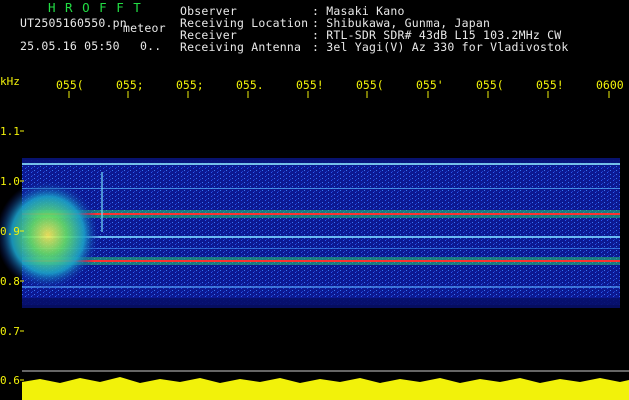  I want to click on x-tick-label: 055., so click(250, 85).